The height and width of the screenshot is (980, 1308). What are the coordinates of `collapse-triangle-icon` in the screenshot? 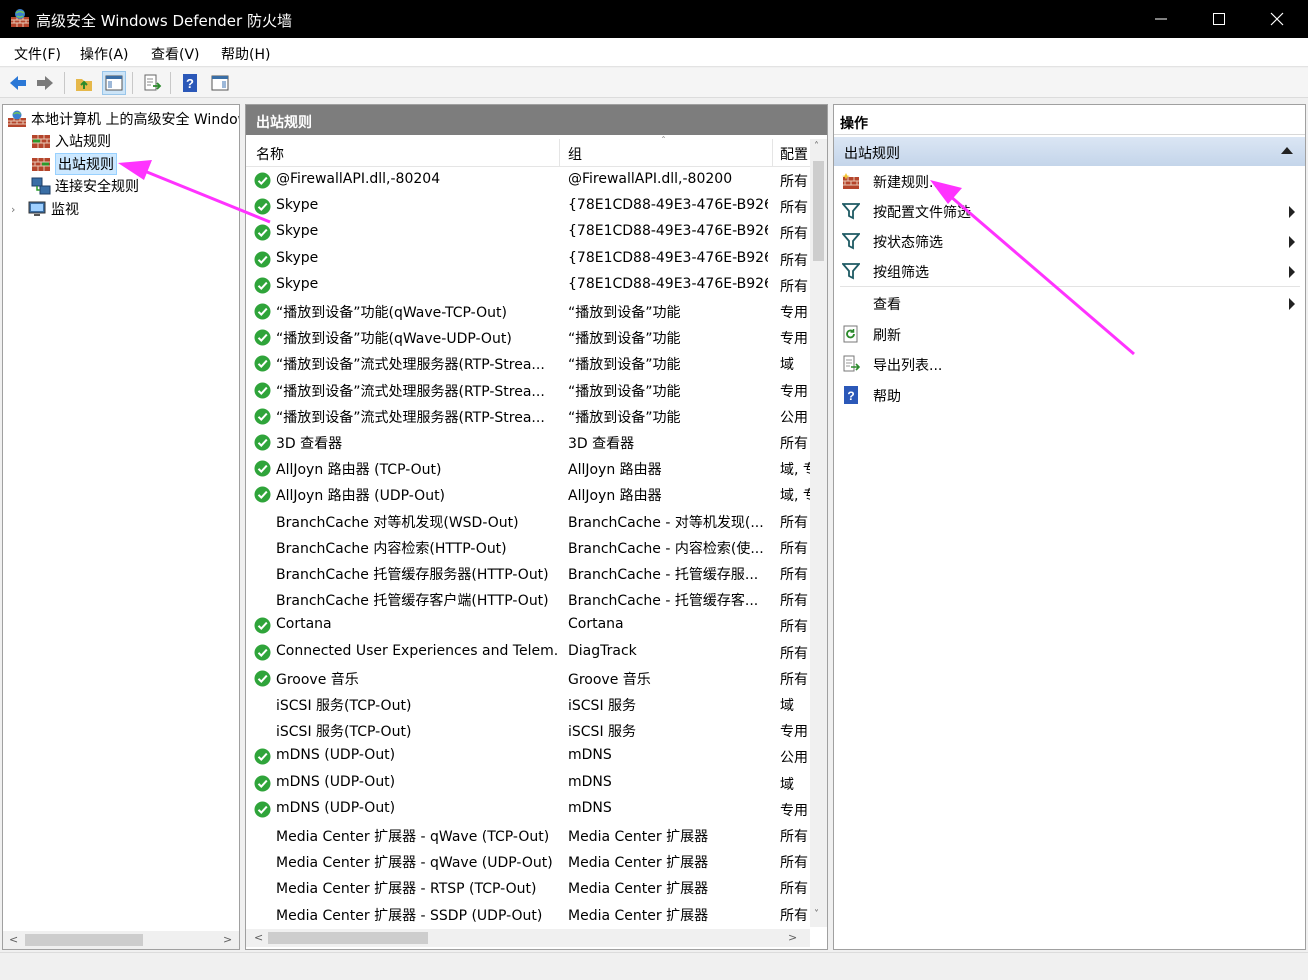 It's located at (1287, 150).